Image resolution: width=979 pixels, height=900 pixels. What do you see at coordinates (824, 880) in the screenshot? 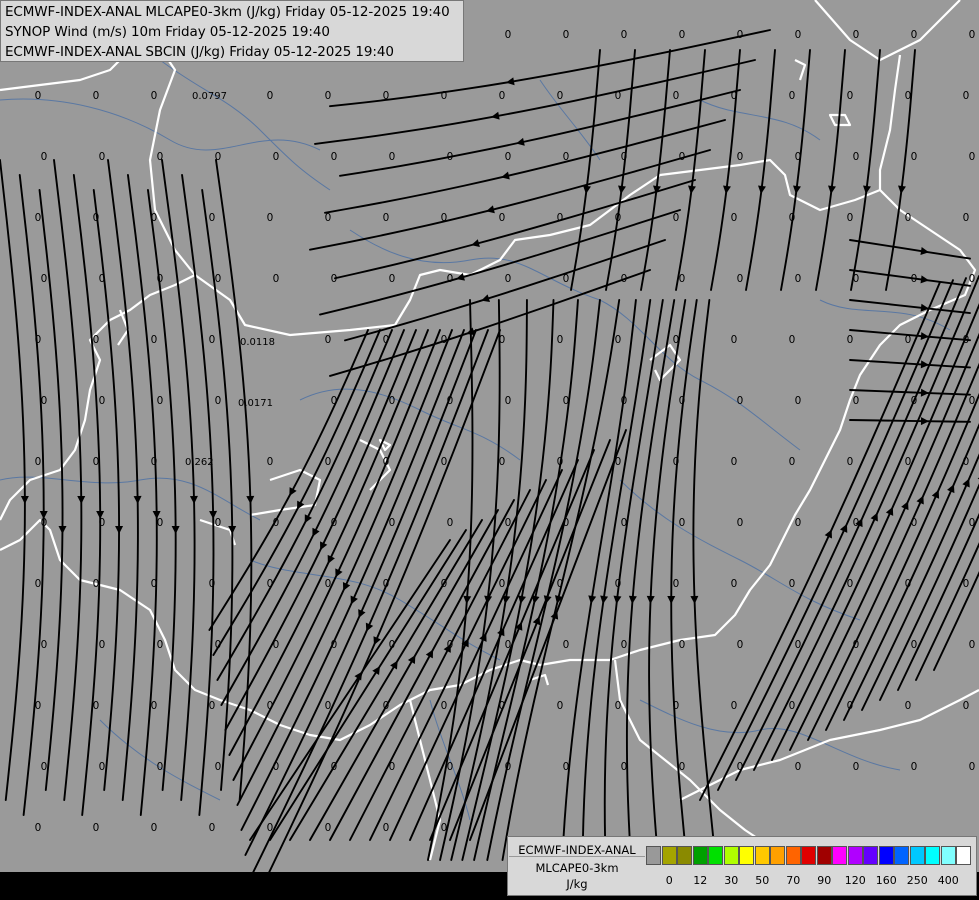
I see `legend-tick-label: 90` at bounding box center [824, 880].